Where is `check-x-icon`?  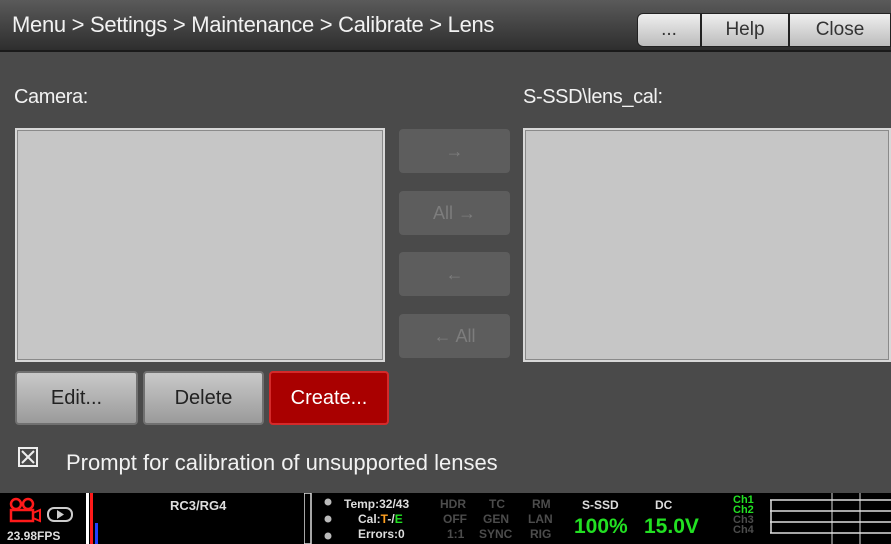 check-x-icon is located at coordinates (28, 457).